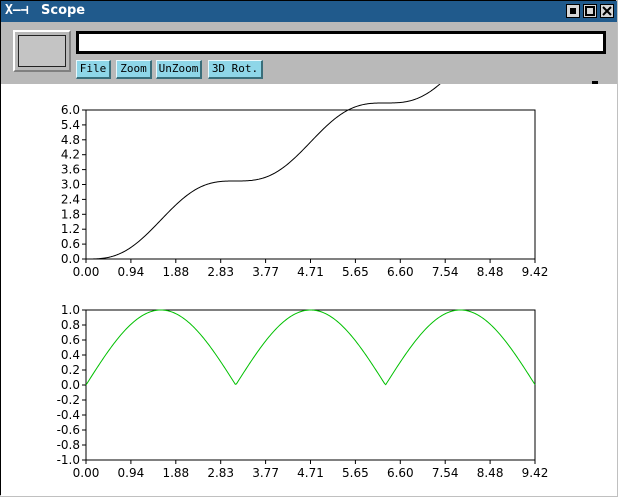 The width and height of the screenshot is (618, 497). What do you see at coordinates (70, 310) in the screenshot?
I see `chart2-y-tick-label: 1.0` at bounding box center [70, 310].